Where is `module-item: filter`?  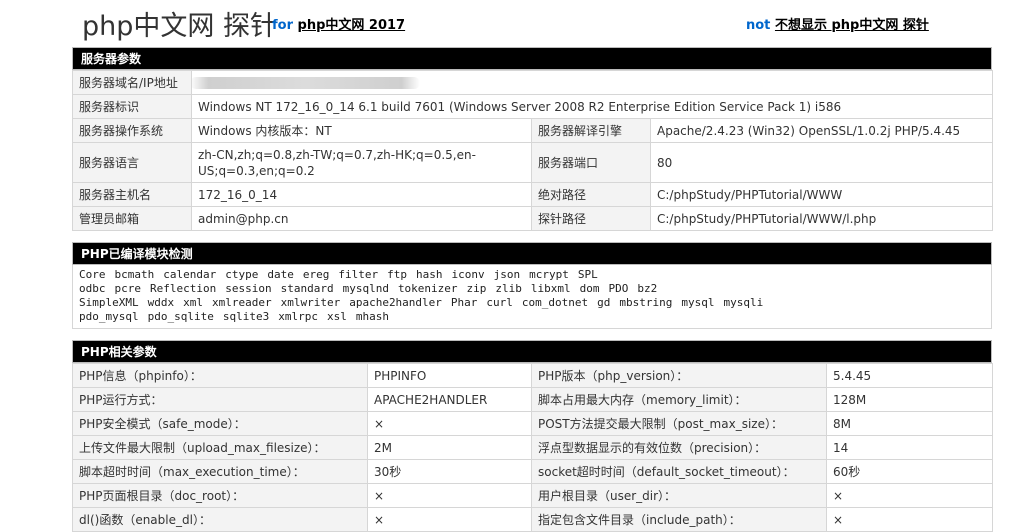
module-item: filter is located at coordinates (358, 274).